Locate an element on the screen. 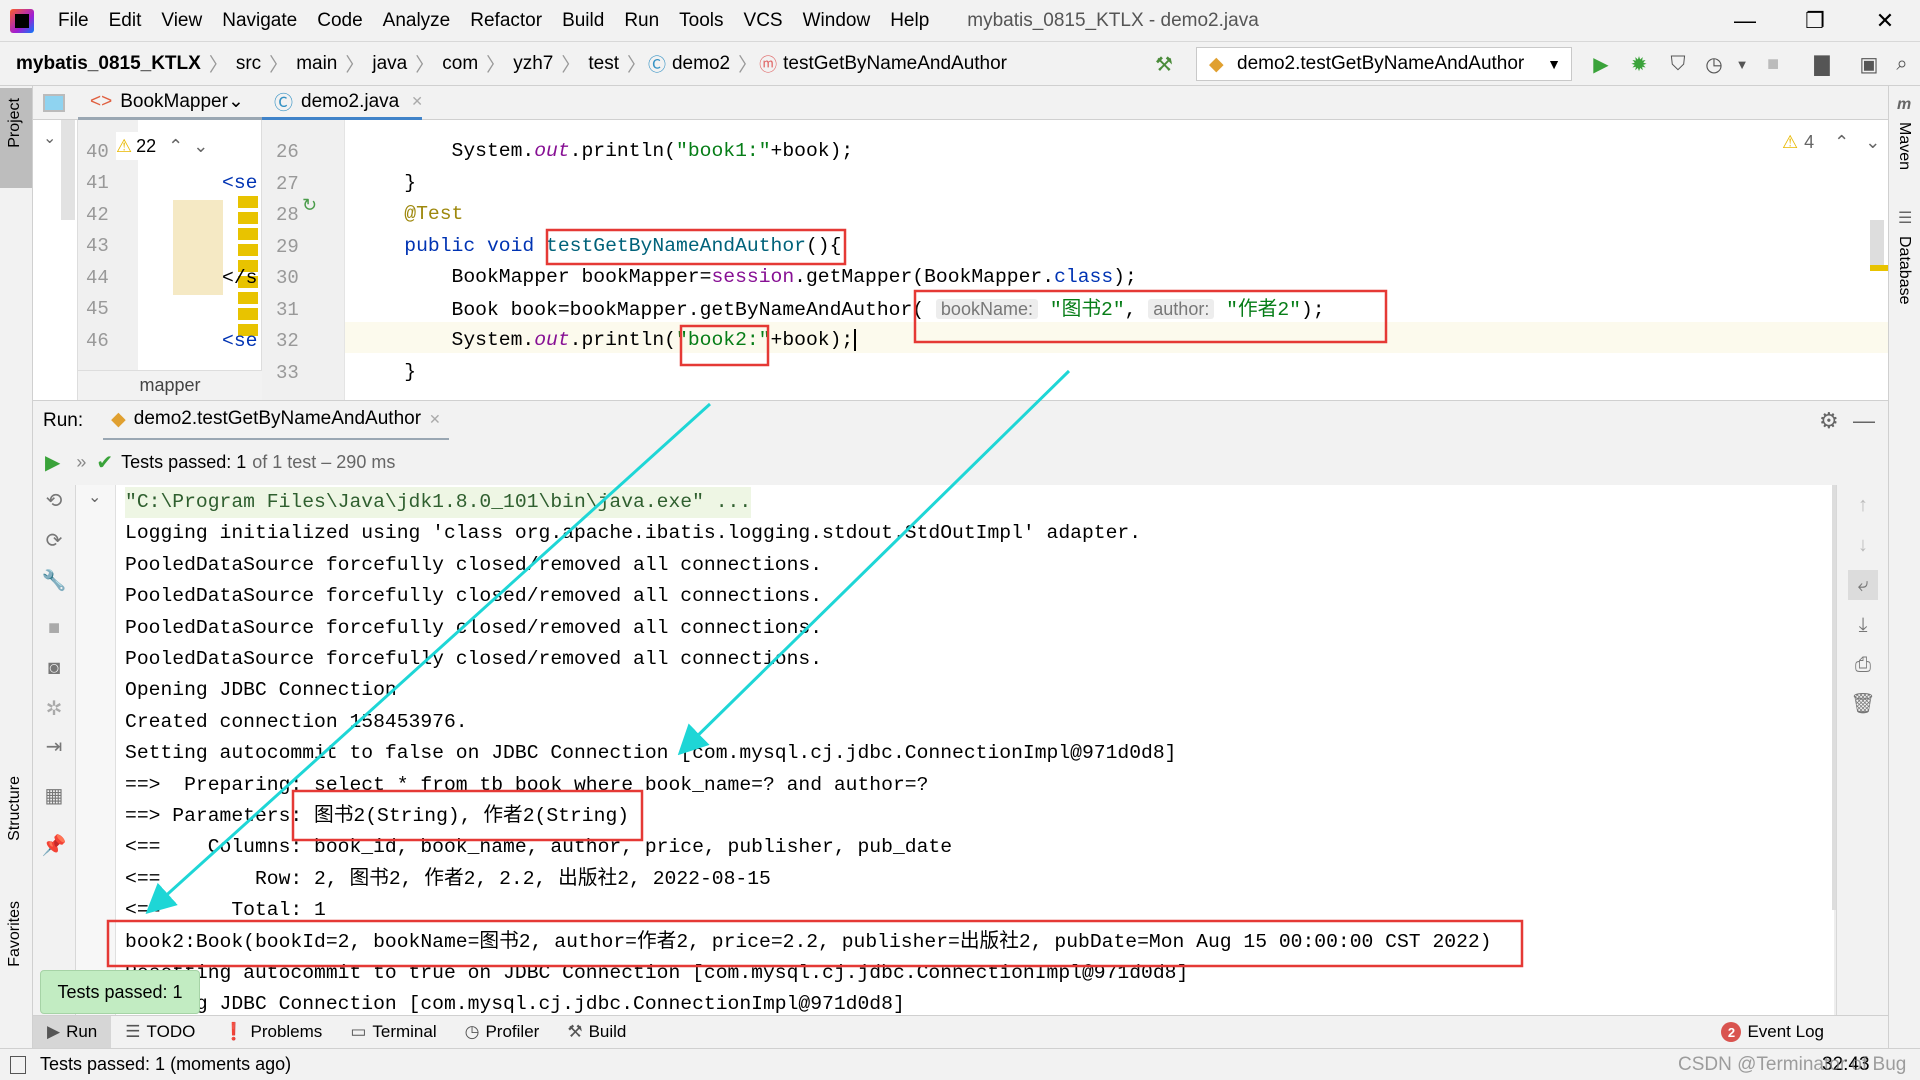 The width and height of the screenshot is (1920, 1080). menu-file: File is located at coordinates (73, 21).